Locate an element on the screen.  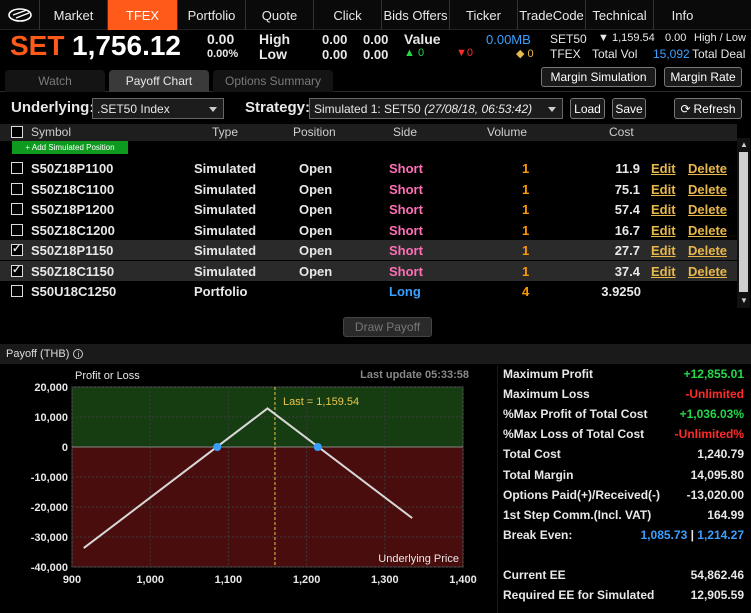
row-cost: 57.4 is located at coordinates (627, 209).